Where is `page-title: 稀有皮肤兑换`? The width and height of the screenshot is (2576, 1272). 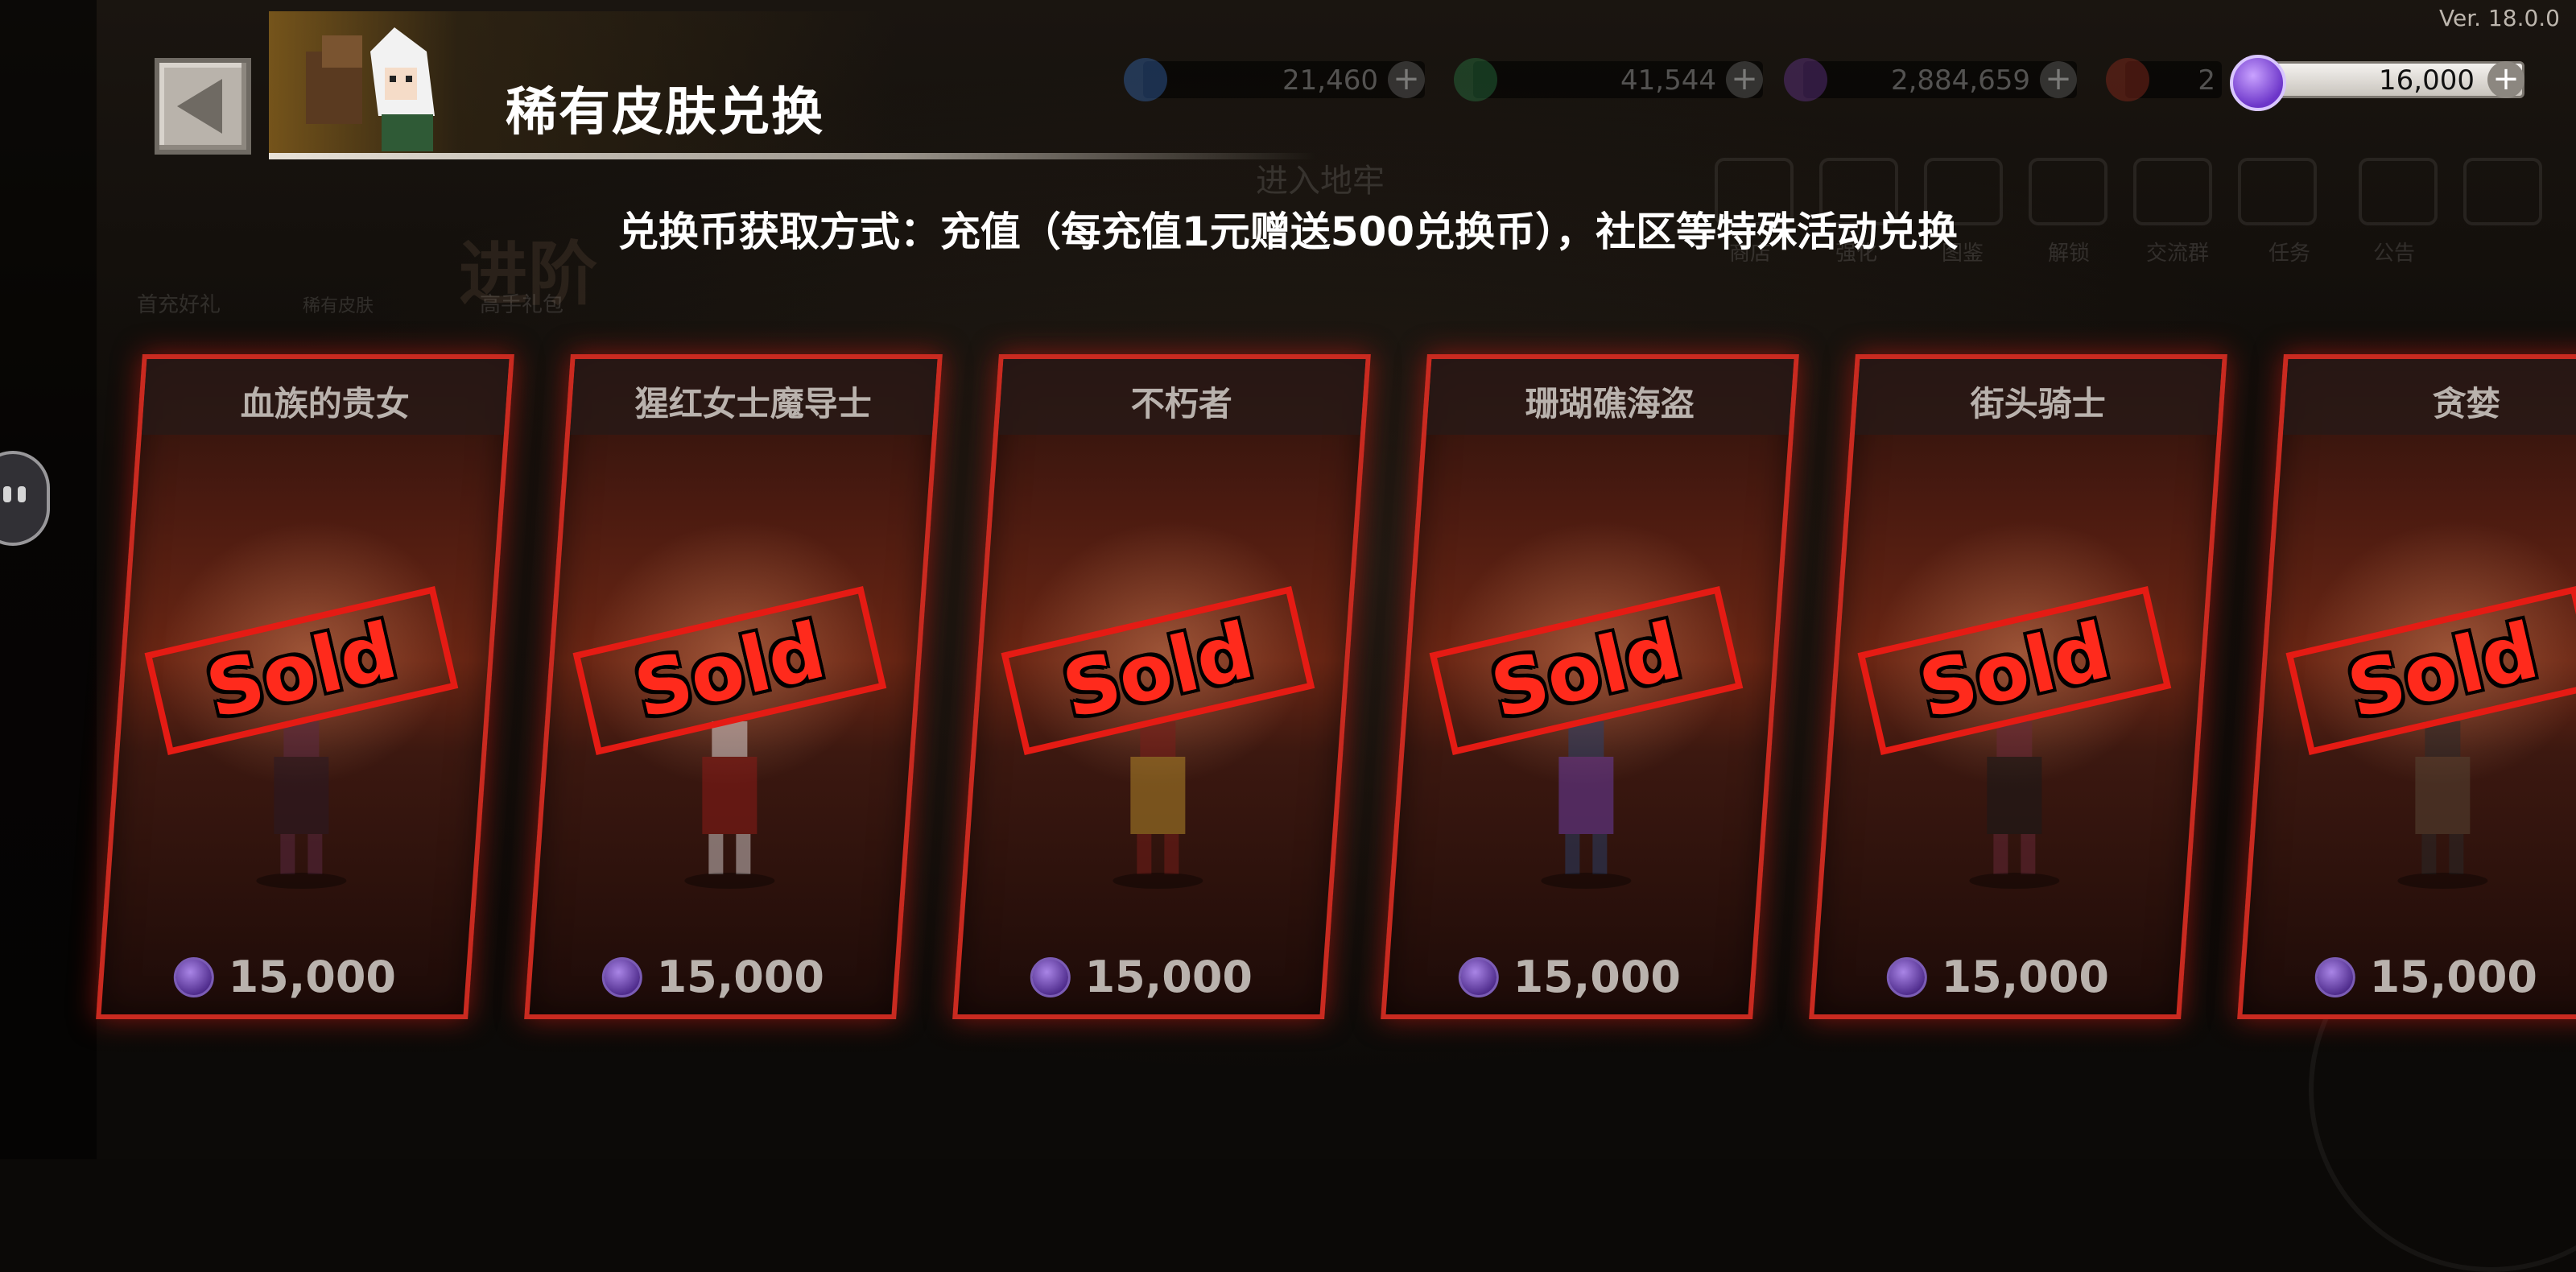 page-title: 稀有皮肤兑换 is located at coordinates (665, 112).